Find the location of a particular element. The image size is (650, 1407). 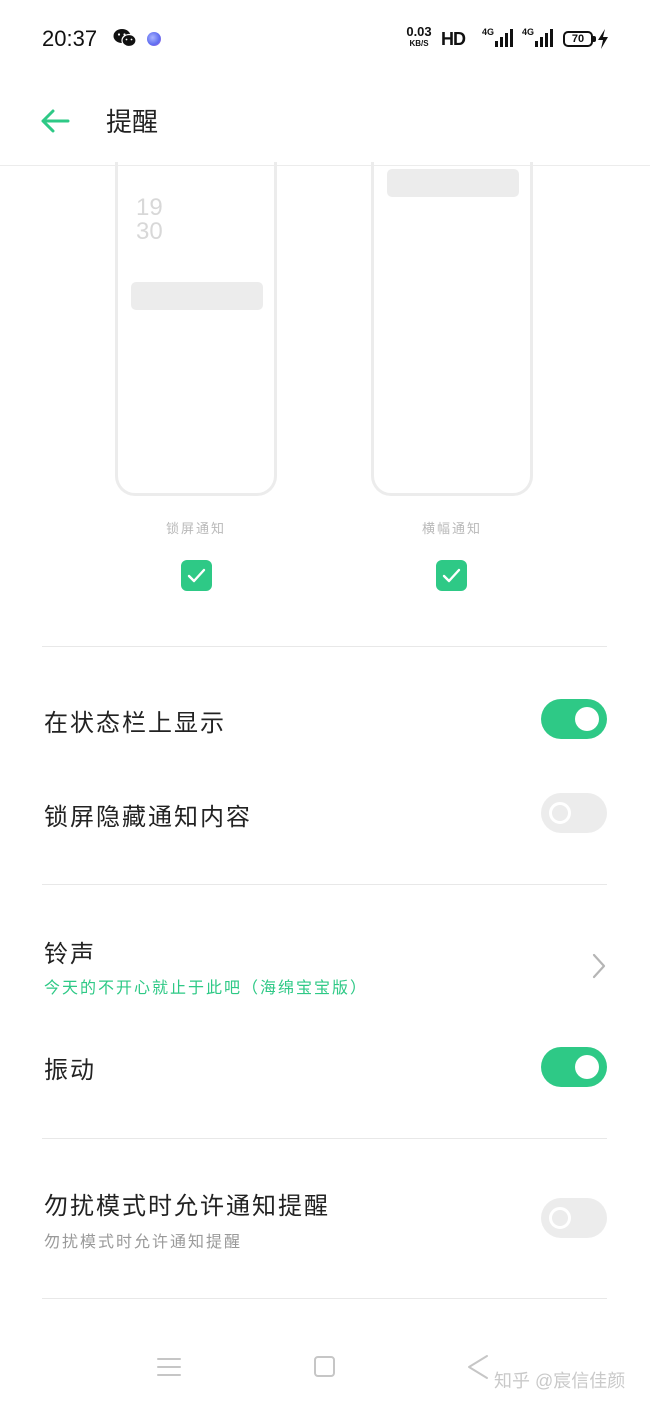

ringtone-value: 今天的不开心就止于此吧（海绵宝宝版） is located at coordinates (206, 987).